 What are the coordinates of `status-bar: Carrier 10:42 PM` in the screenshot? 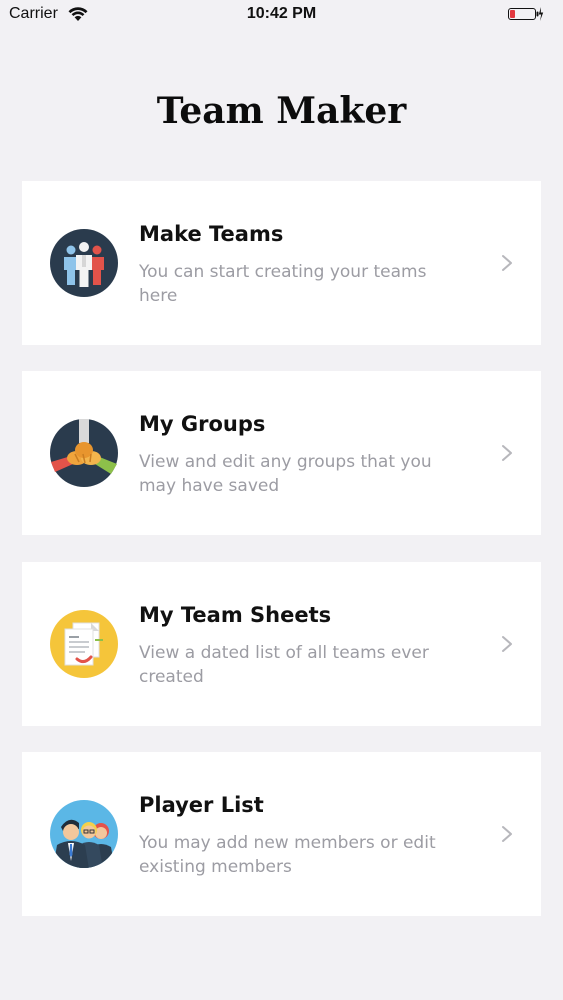 It's located at (281, 15).